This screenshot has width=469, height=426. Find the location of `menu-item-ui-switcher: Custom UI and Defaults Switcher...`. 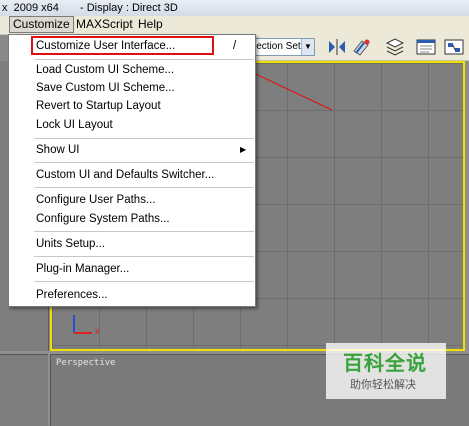

menu-item-ui-switcher: Custom UI and Defaults Switcher... is located at coordinates (132, 175).